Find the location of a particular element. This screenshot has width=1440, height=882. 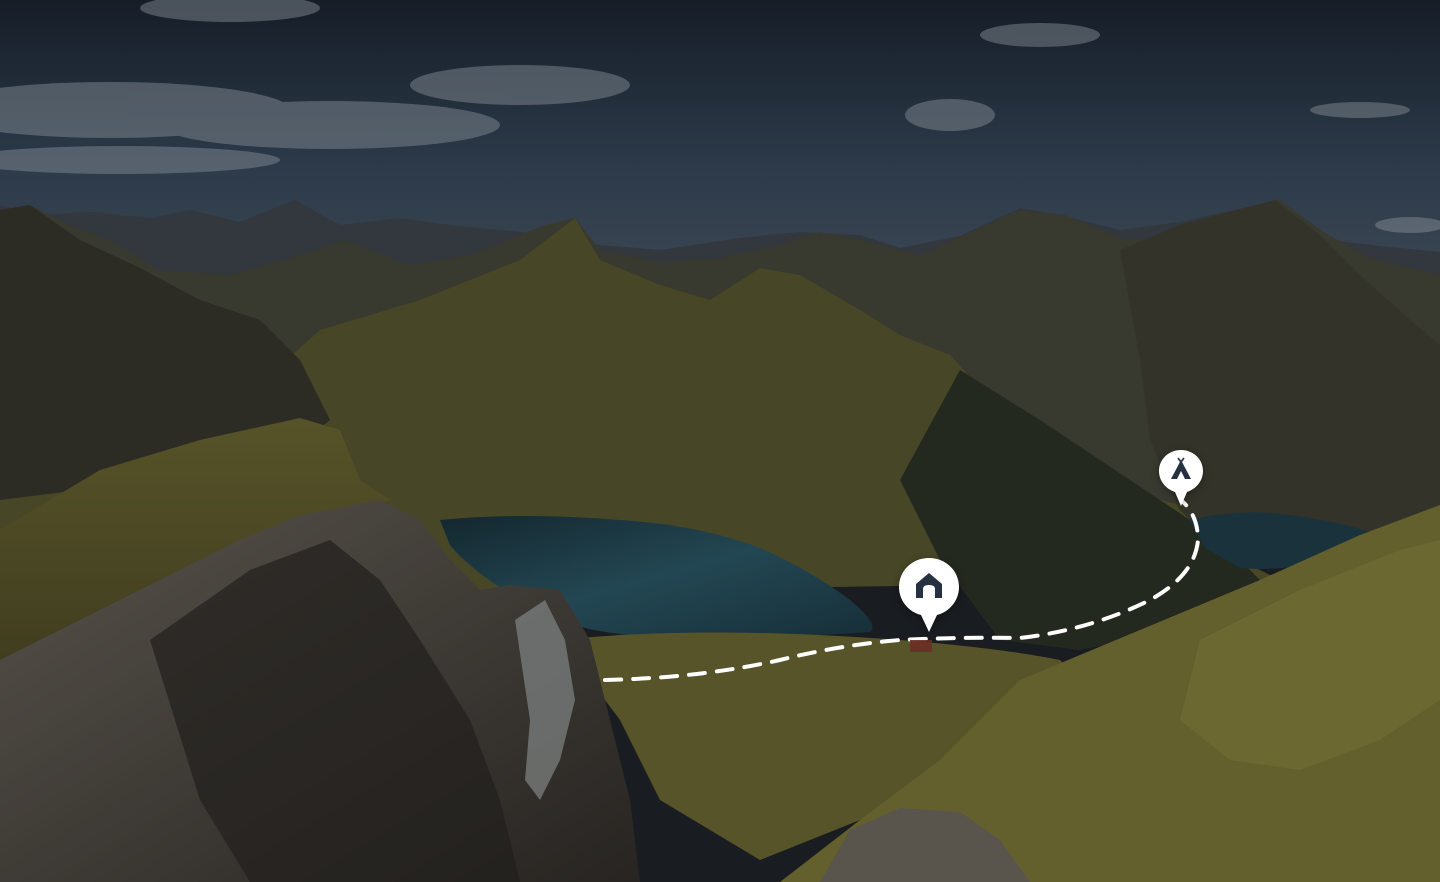

camp-marker is located at coordinates (1181, 478).